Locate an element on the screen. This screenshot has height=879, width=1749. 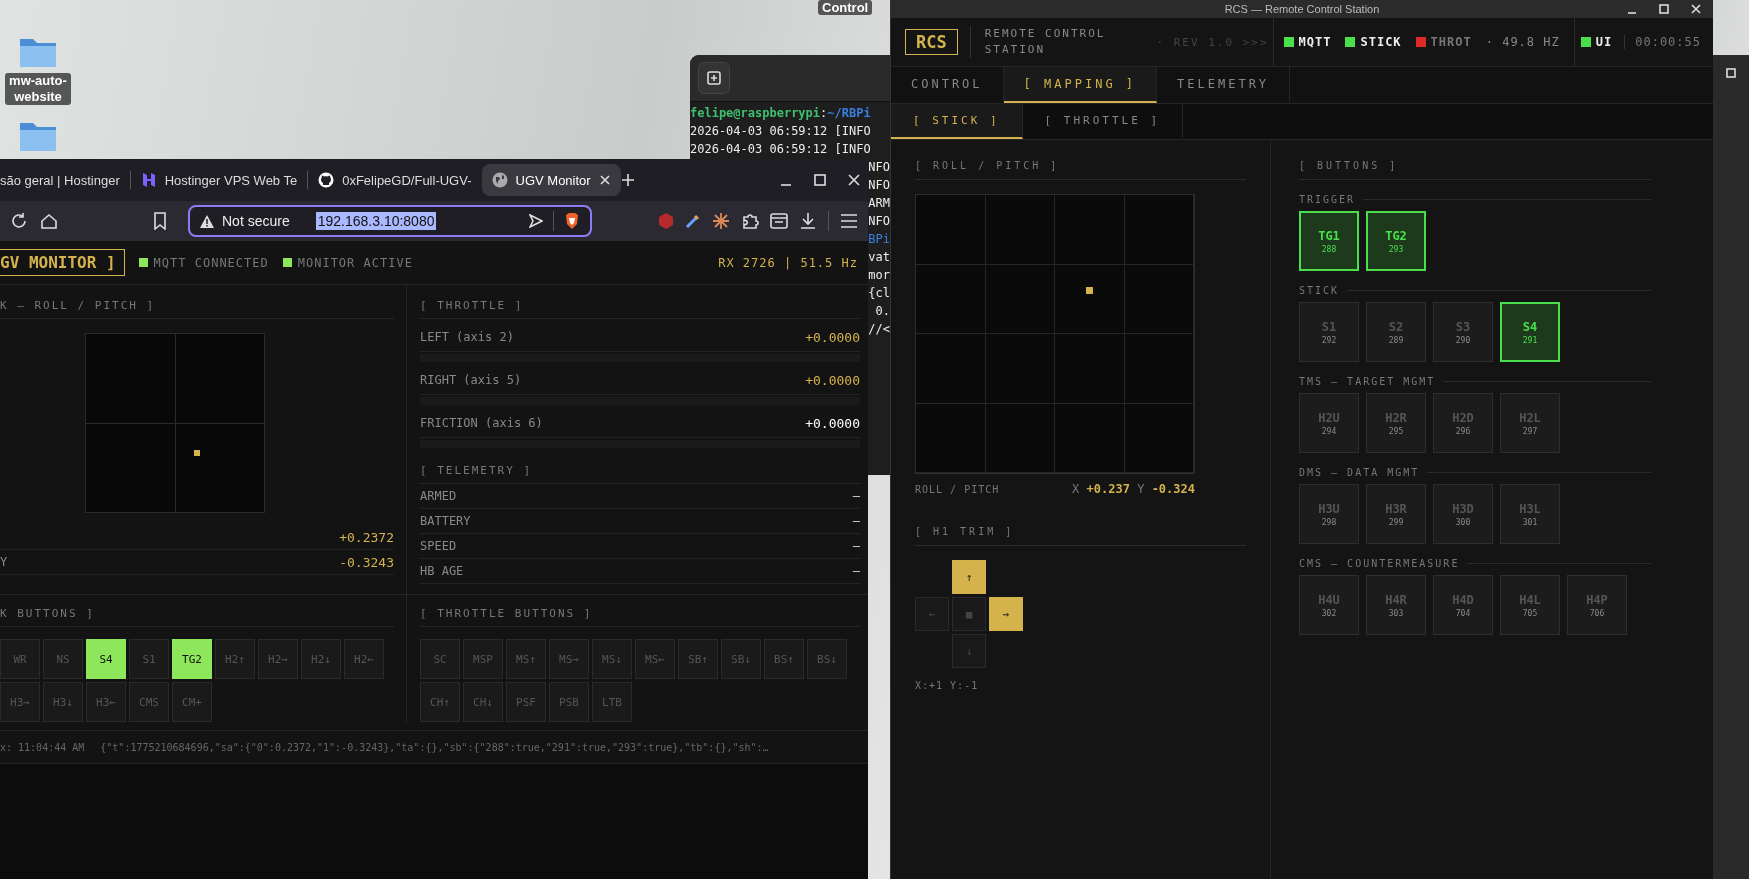
log-fragment: 0. is located at coordinates (882, 311).